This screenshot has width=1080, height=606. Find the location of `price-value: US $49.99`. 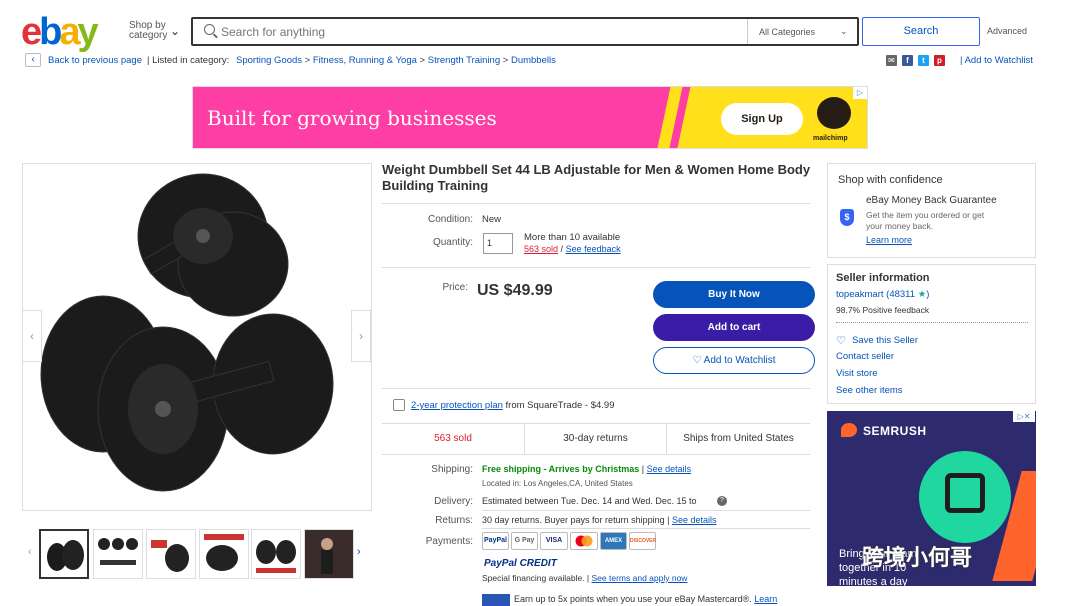

price-value: US $49.99 is located at coordinates (515, 290).